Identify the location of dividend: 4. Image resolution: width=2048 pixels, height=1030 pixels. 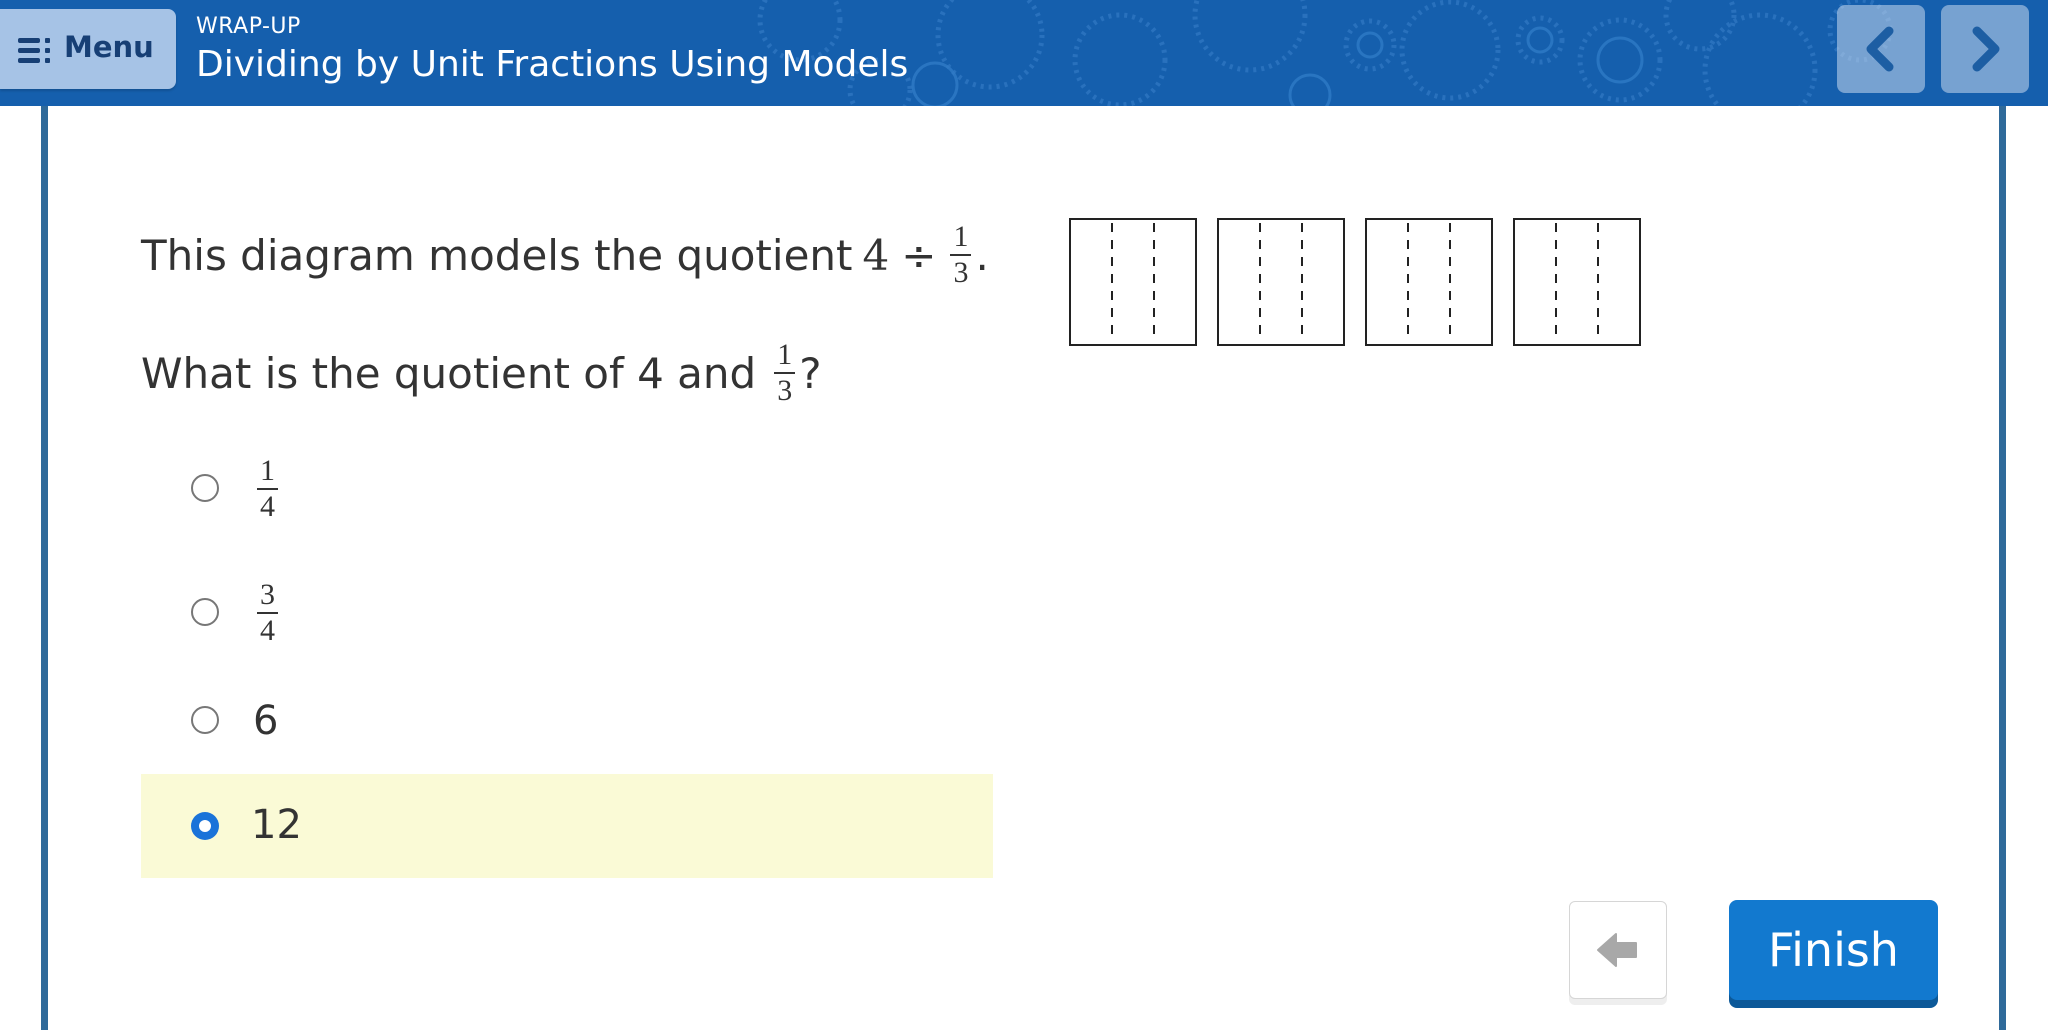
(876, 255).